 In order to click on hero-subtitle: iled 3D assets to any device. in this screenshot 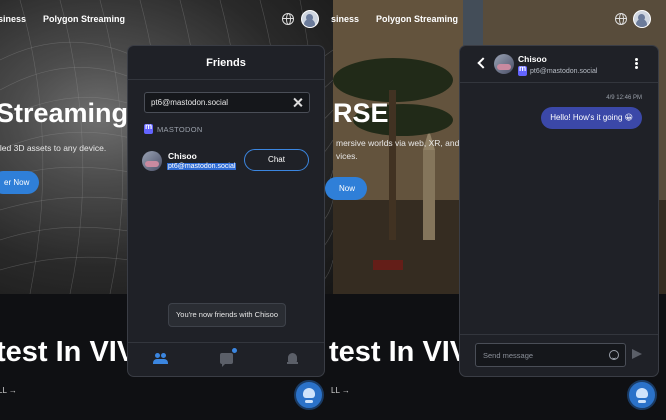, I will do `click(53, 148)`.